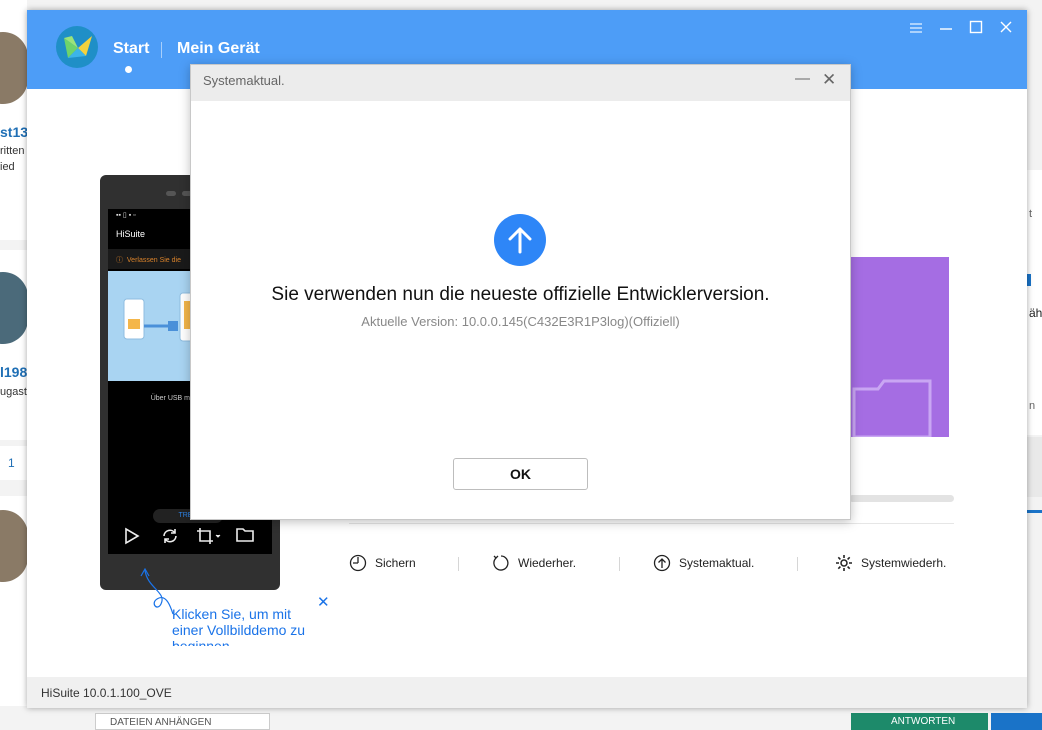 Image resolution: width=1042 pixels, height=730 pixels. What do you see at coordinates (161, 50) in the screenshot?
I see `nav-divider` at bounding box center [161, 50].